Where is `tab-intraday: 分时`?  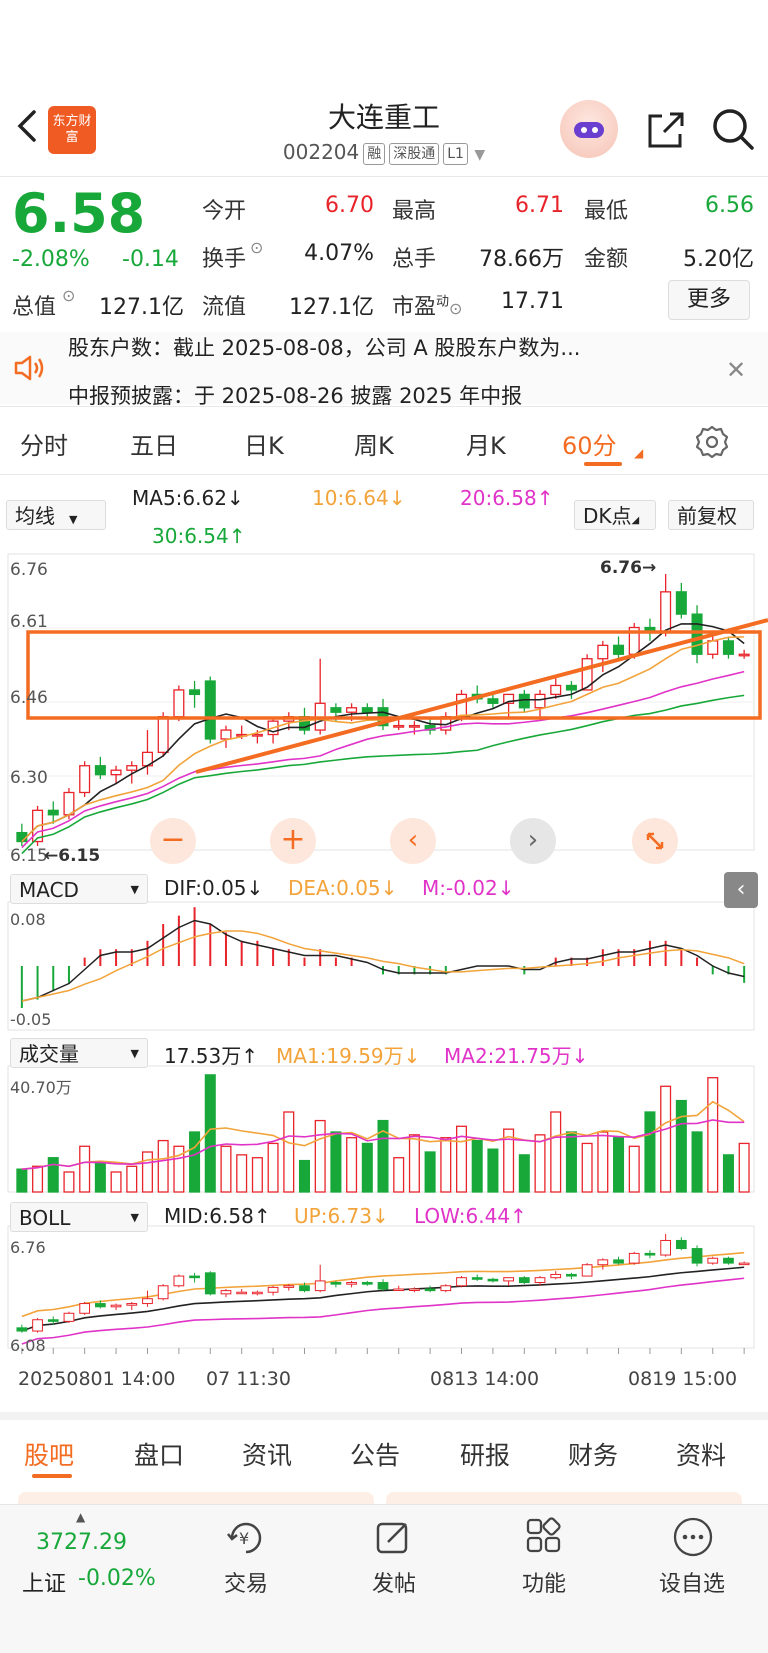
tab-intraday: 分时 is located at coordinates (44, 443).